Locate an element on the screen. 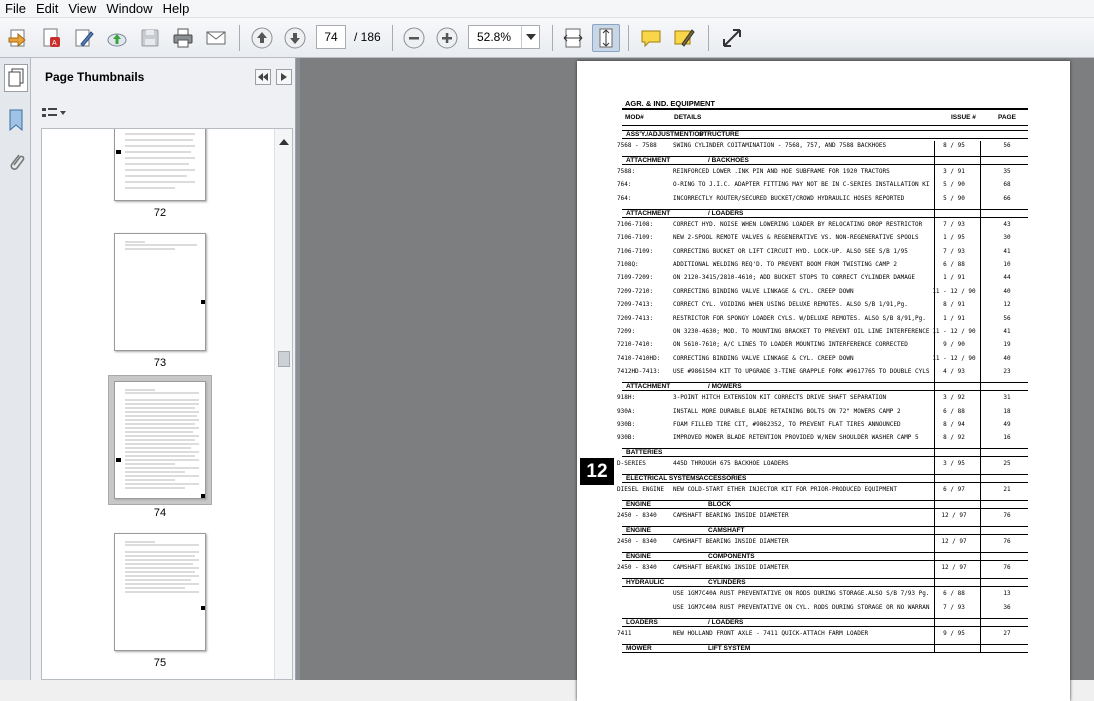 Image resolution: width=1094 pixels, height=701 pixels. fit-page-icon is located at coordinates (606, 38).